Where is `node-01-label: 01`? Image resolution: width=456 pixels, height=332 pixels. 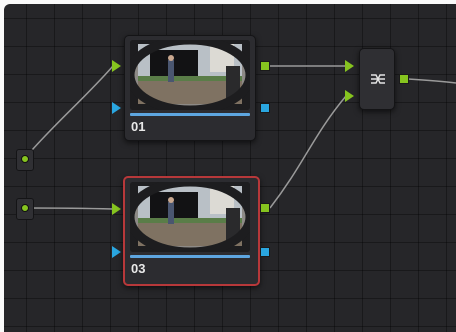
node-01-label: 01 is located at coordinates (138, 126).